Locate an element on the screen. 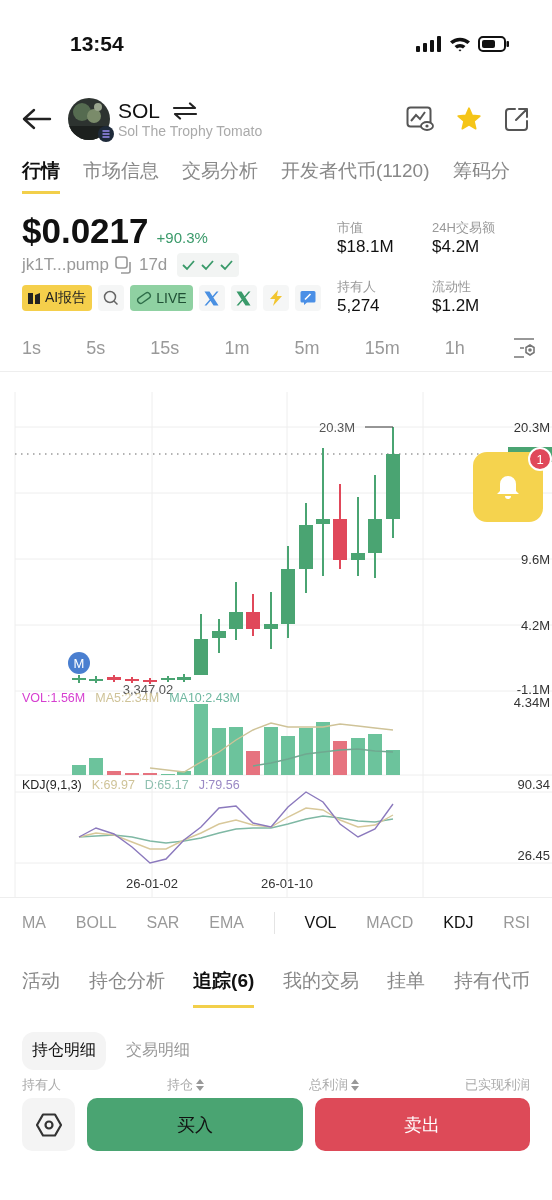 This screenshot has width=552, height=1200. timeframe-option: 5s is located at coordinates (96, 348).